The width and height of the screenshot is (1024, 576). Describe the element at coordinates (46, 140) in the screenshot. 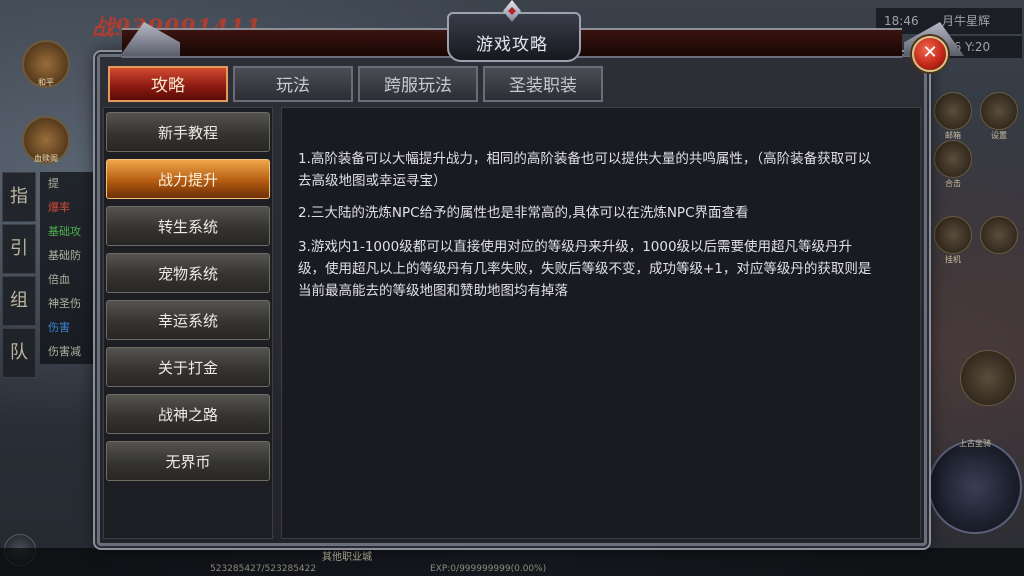

I see `guild-avatar: 血赎阁` at that location.